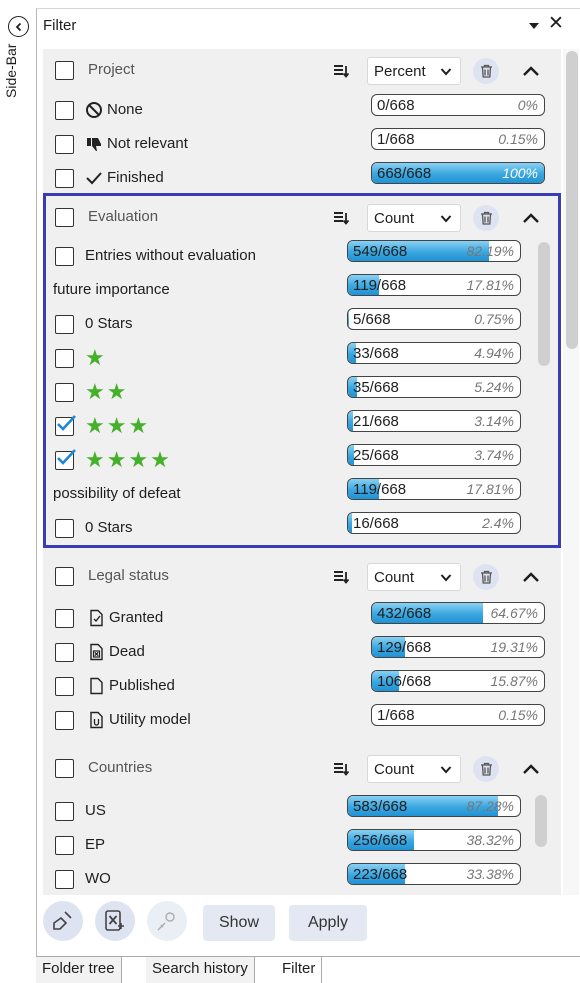  Describe the element at coordinates (302, 393) in the screenshot. I see `list-item: ★★ 35/668 5.24%` at that location.